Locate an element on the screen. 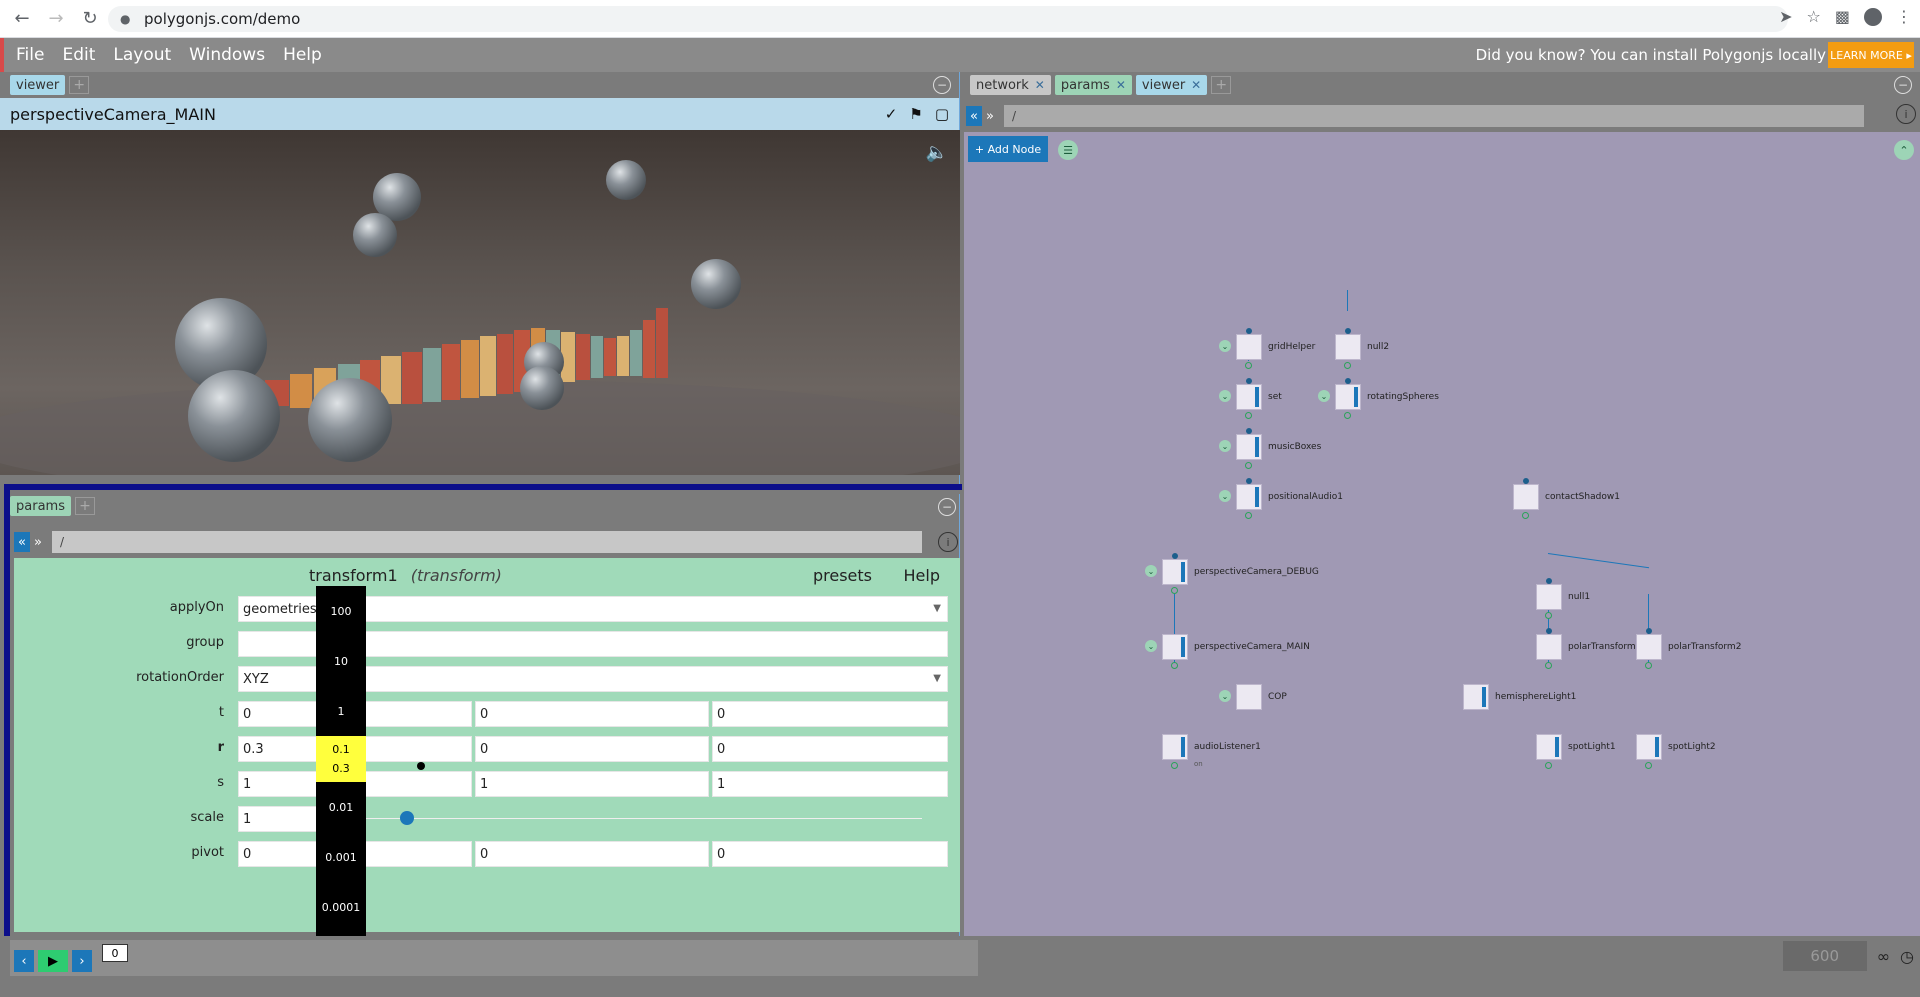 The height and width of the screenshot is (997, 1920). loop-icon: ∞ is located at coordinates (1883, 956).